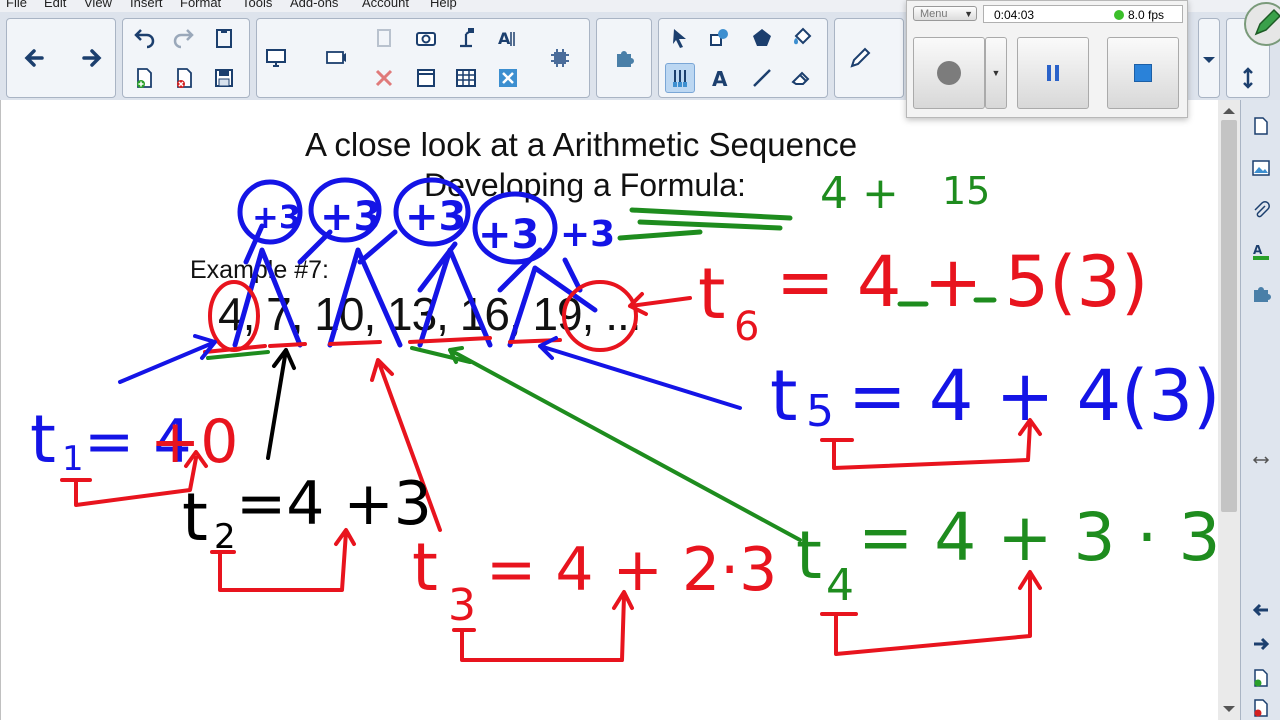  Describe the element at coordinates (144, 78) in the screenshot. I see `new-page-icon` at that location.